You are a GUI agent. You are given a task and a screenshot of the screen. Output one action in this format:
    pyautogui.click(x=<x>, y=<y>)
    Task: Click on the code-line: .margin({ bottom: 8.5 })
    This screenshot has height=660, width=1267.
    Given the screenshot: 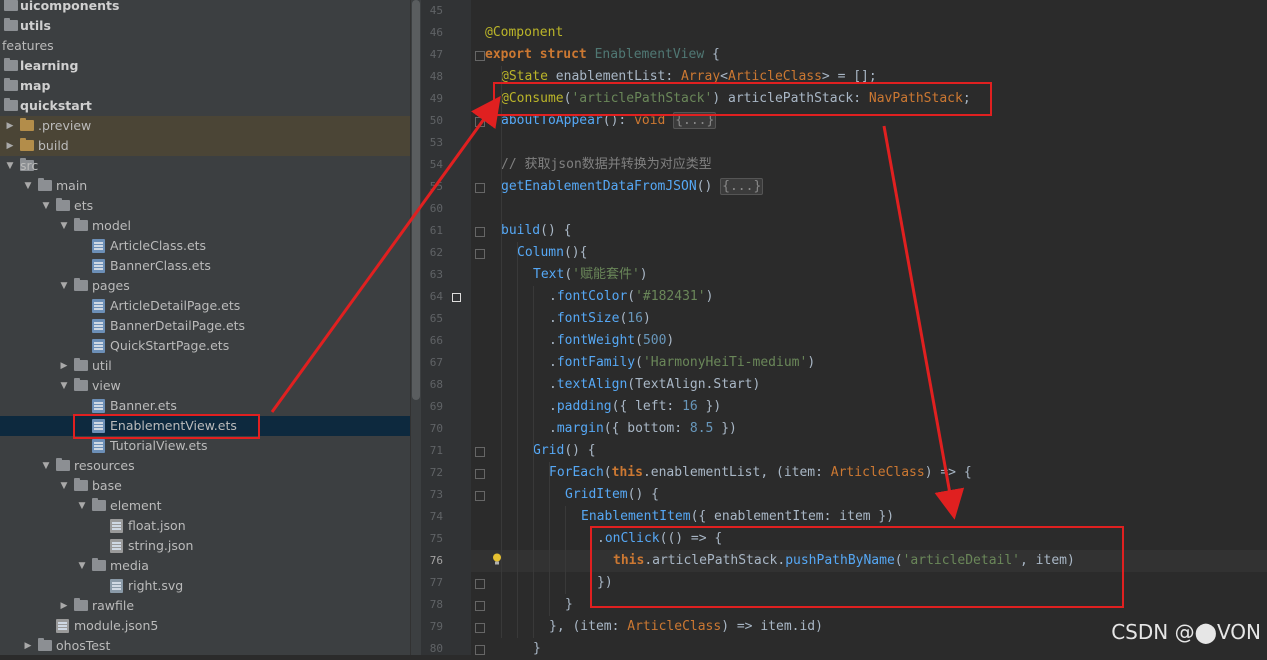 What is the action you would take?
    pyautogui.click(x=643, y=429)
    